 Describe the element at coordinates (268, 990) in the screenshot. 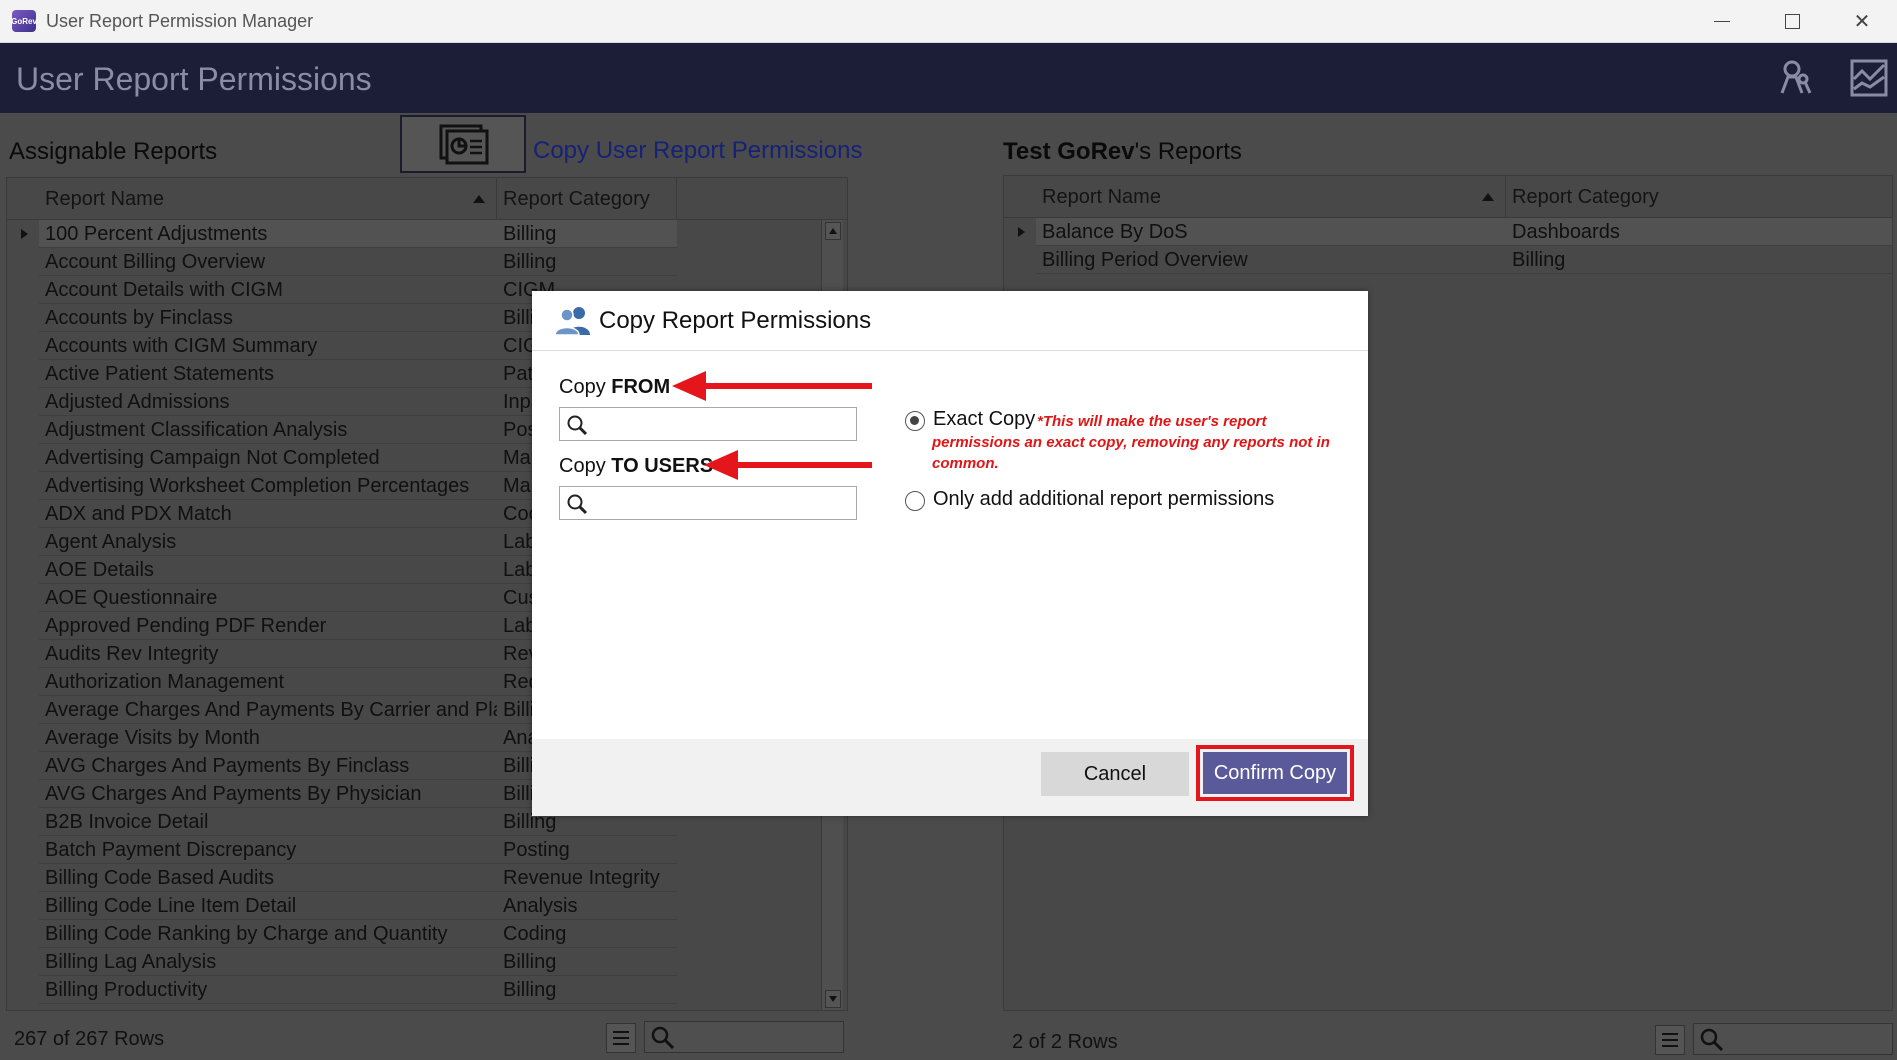

I see `report-name-cell: Billing Productivity` at that location.